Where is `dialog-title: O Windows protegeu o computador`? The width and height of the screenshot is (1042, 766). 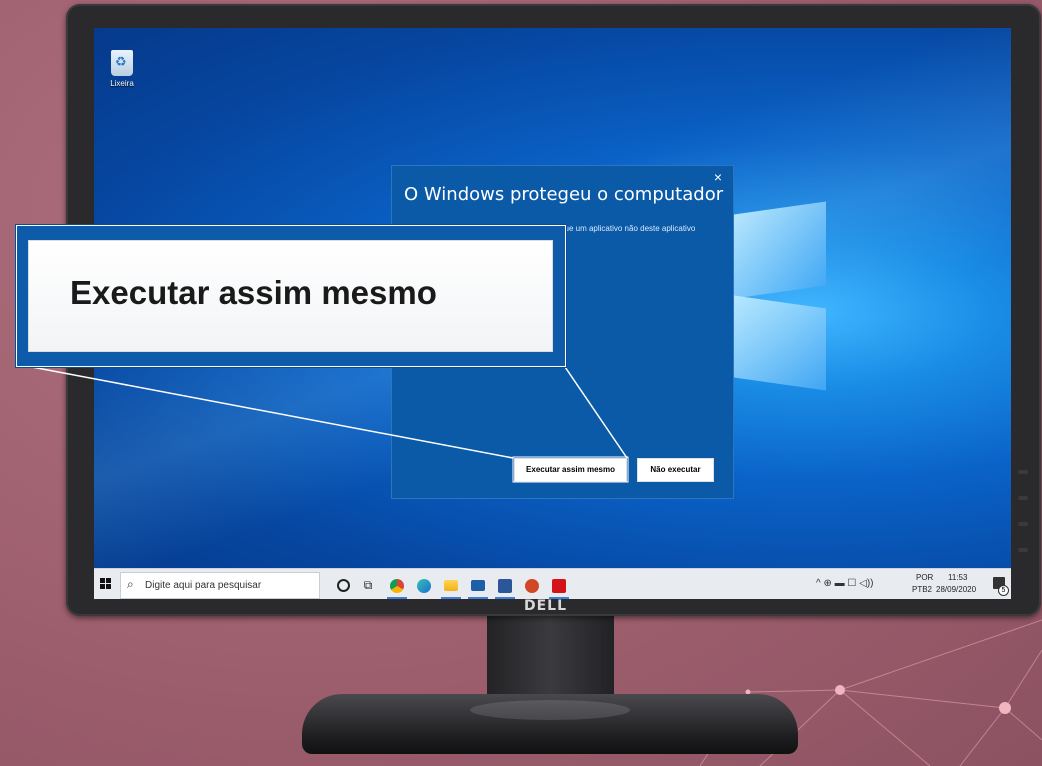
dialog-title: O Windows protegeu o computador is located at coordinates (564, 194).